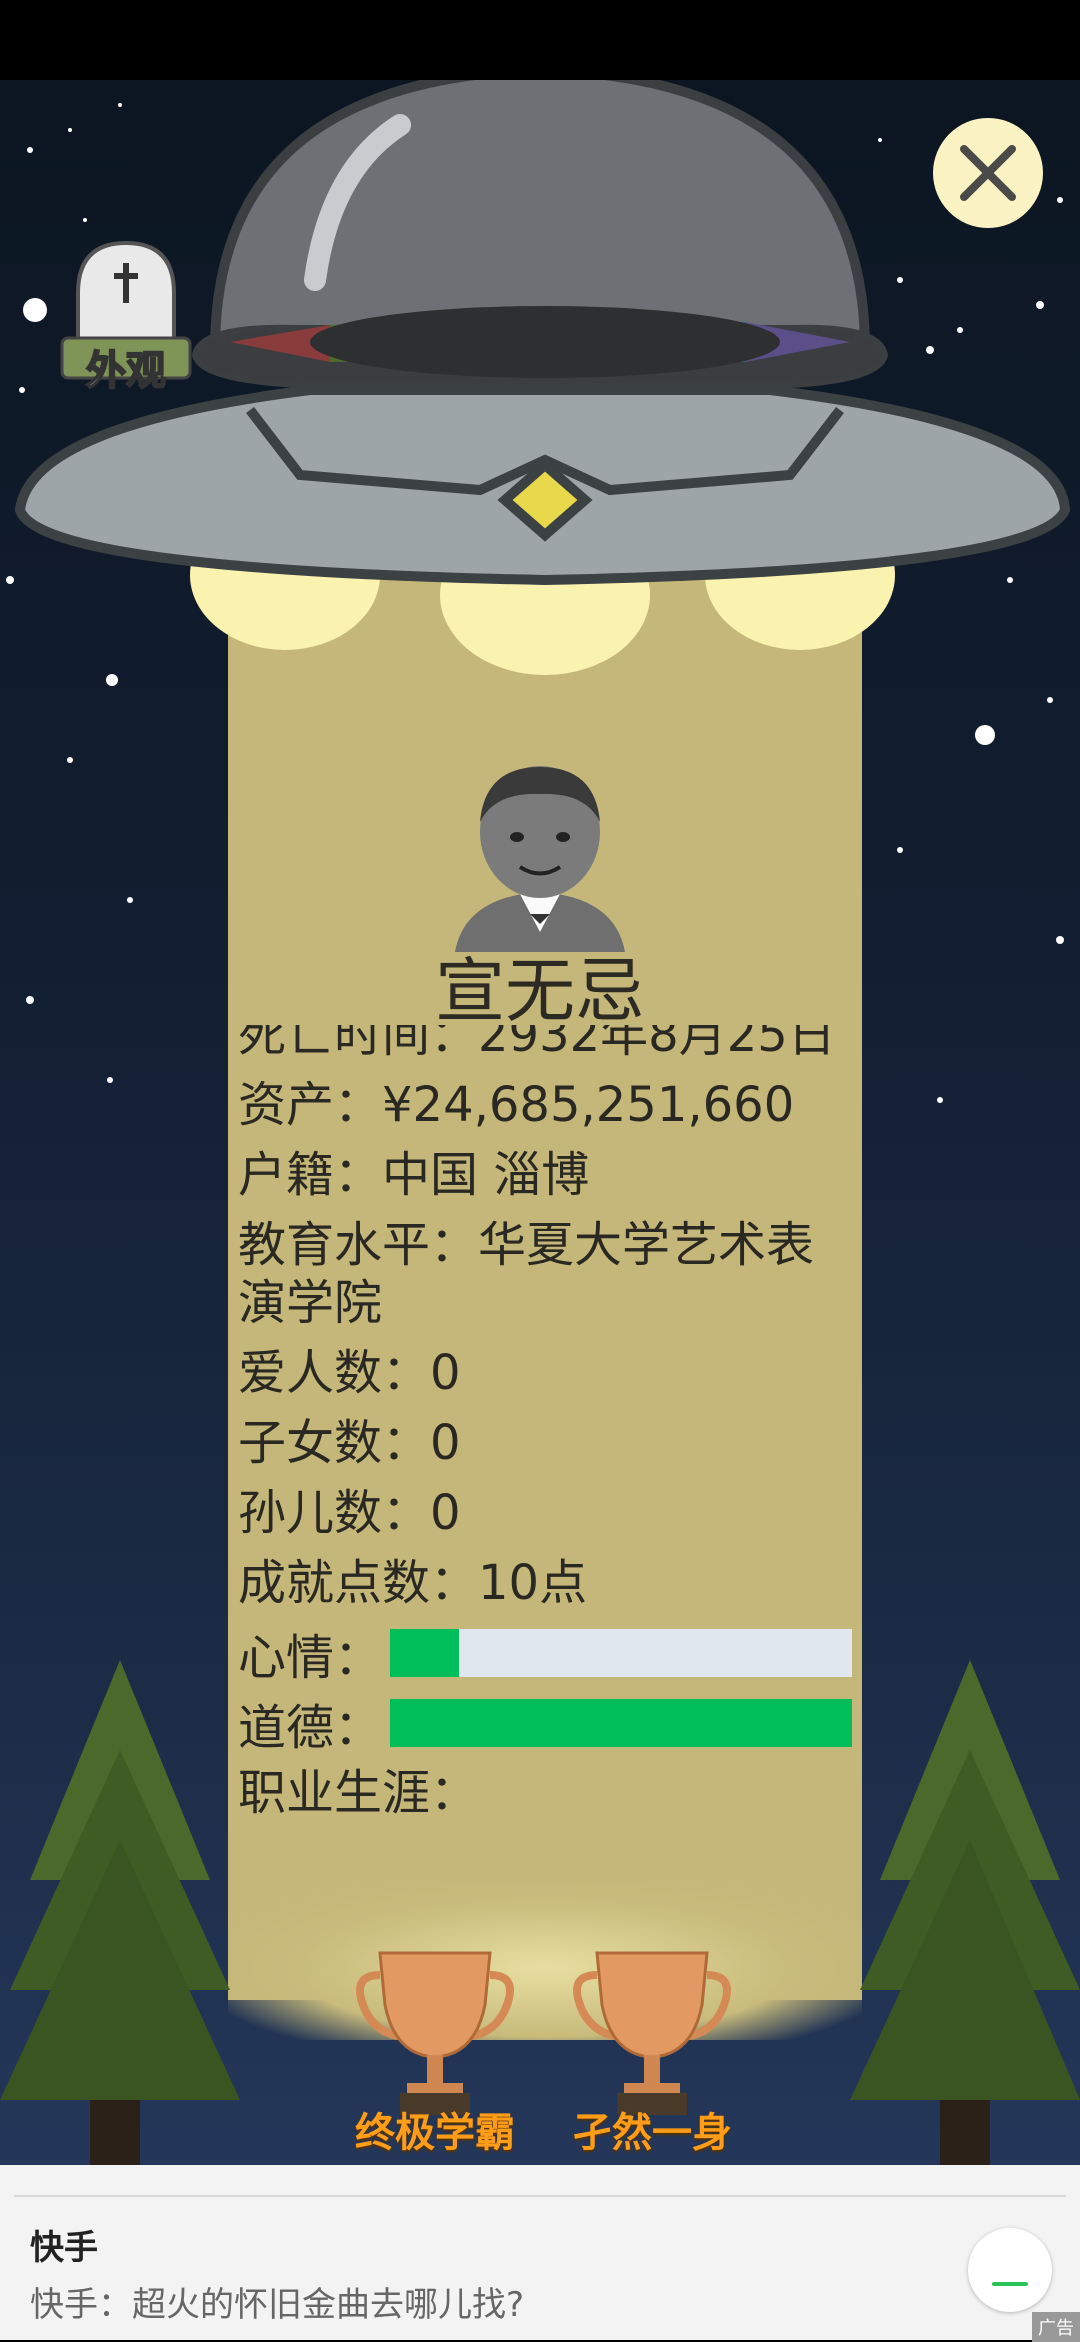  I want to click on hometown: 户籍：中国 淄博, so click(414, 1175).